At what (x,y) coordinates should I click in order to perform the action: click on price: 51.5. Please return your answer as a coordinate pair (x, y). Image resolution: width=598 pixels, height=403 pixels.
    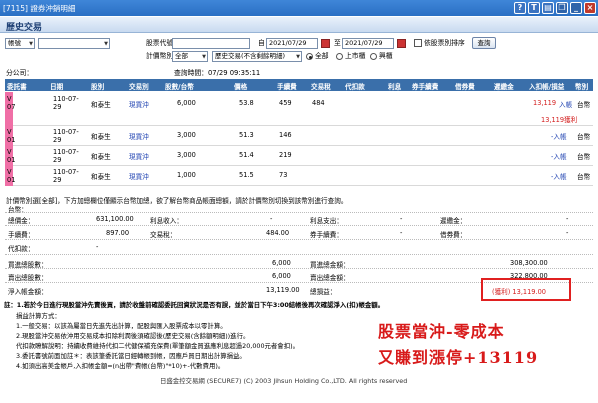
    Looking at the image, I should click on (246, 175).